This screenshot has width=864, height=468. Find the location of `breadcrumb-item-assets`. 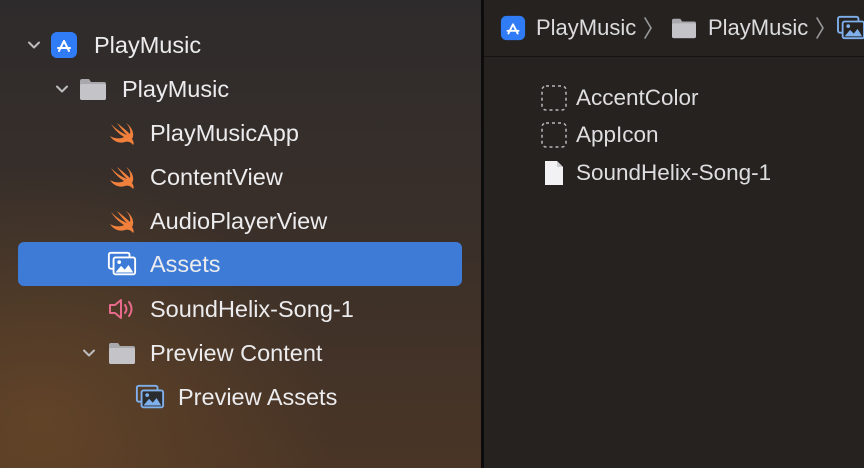

breadcrumb-item-assets is located at coordinates (850, 28).